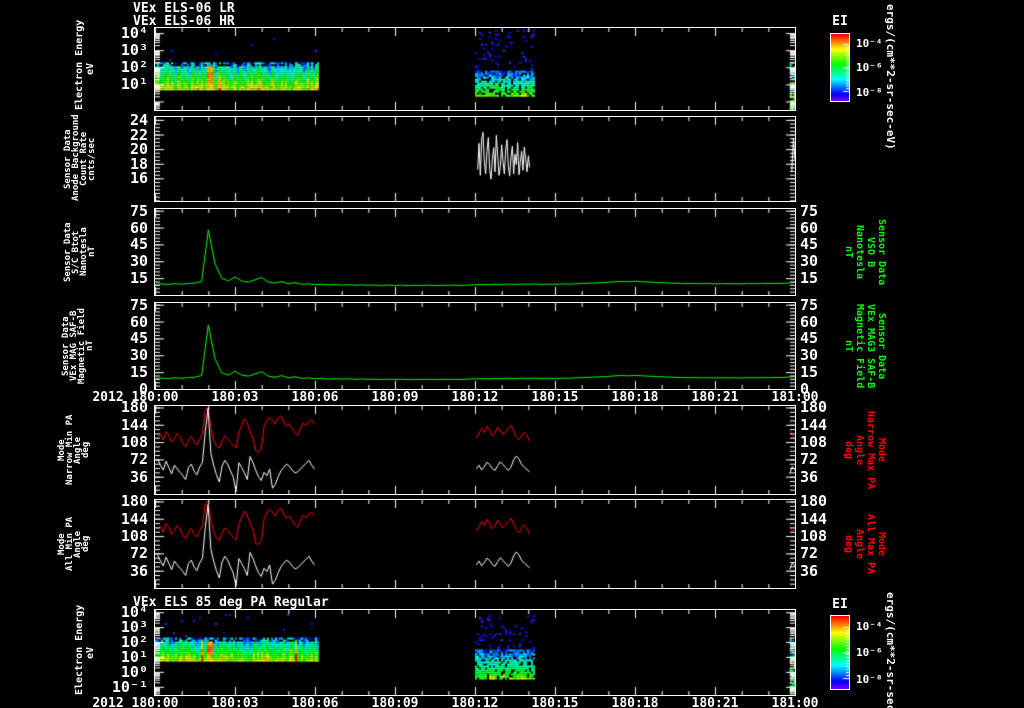  What do you see at coordinates (809, 210) in the screenshot?
I see `sc_btot-ytick-right-75: 75` at bounding box center [809, 210].